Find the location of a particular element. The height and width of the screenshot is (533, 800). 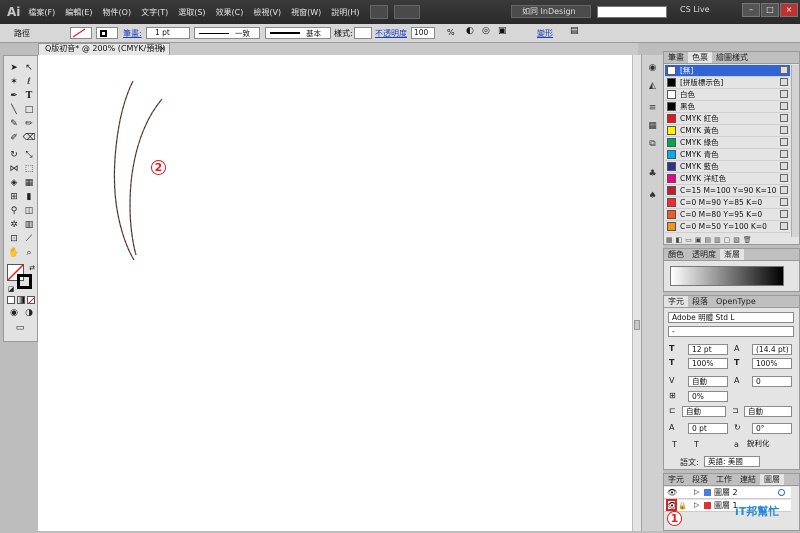

kerning-field: 自動 is located at coordinates (708, 381).